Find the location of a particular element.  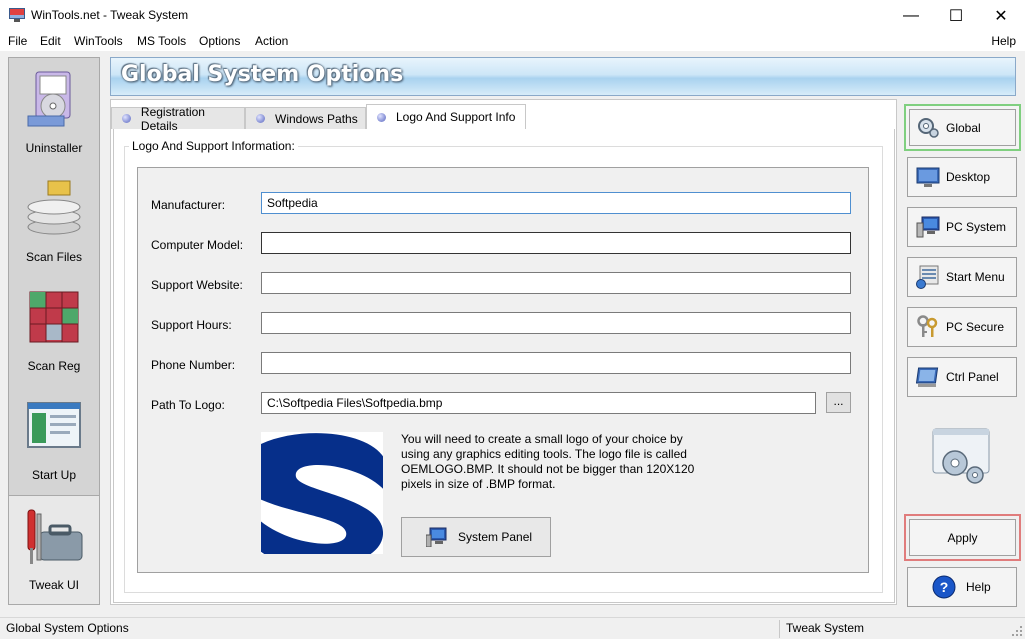

page-title: Global System Options is located at coordinates (262, 74).